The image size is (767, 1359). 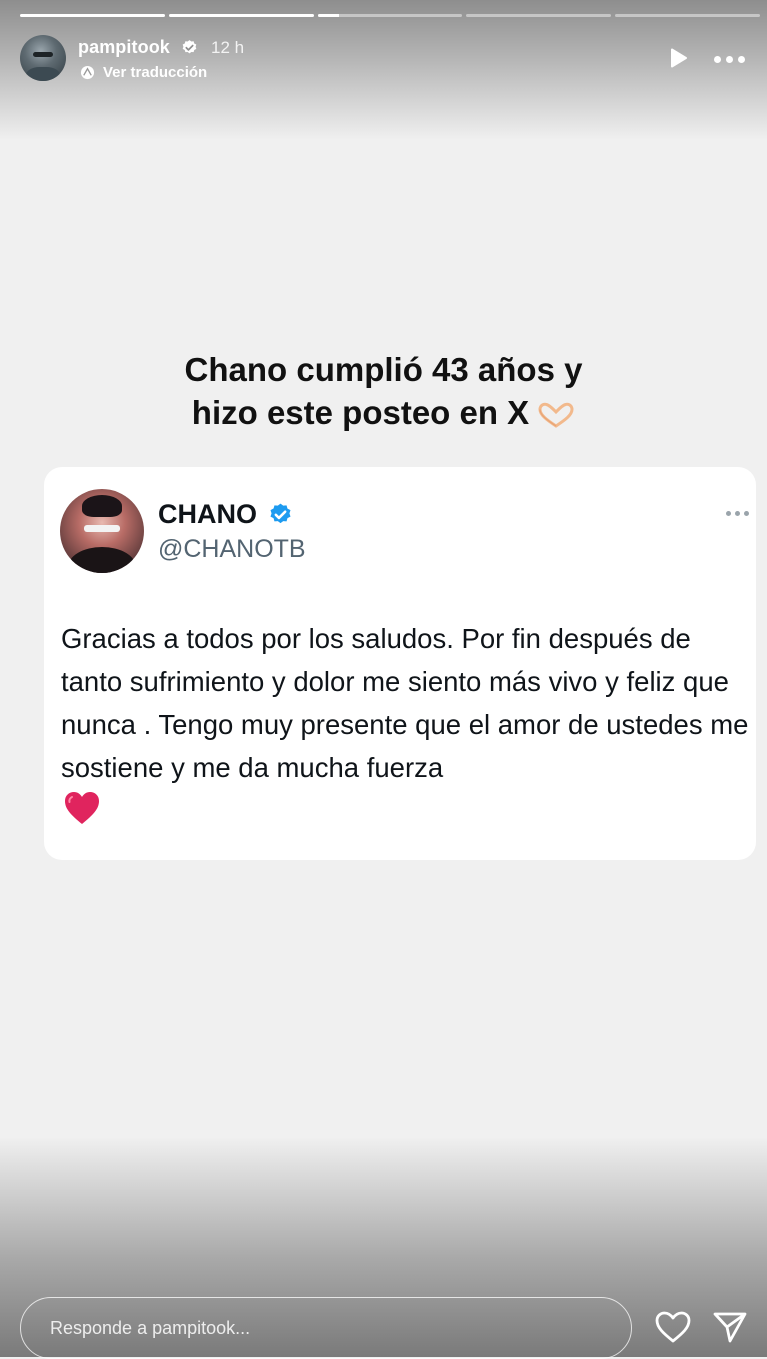 What do you see at coordinates (730, 1327) in the screenshot?
I see `send-icon` at bounding box center [730, 1327].